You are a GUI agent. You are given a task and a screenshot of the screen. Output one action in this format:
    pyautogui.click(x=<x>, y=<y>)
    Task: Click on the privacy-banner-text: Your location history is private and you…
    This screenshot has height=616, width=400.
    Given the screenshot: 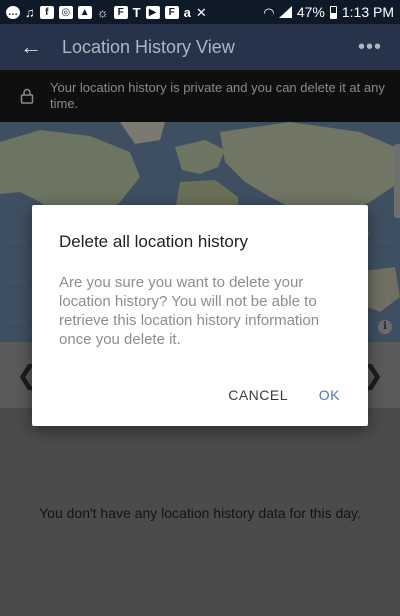 What is the action you would take?
    pyautogui.click(x=217, y=95)
    